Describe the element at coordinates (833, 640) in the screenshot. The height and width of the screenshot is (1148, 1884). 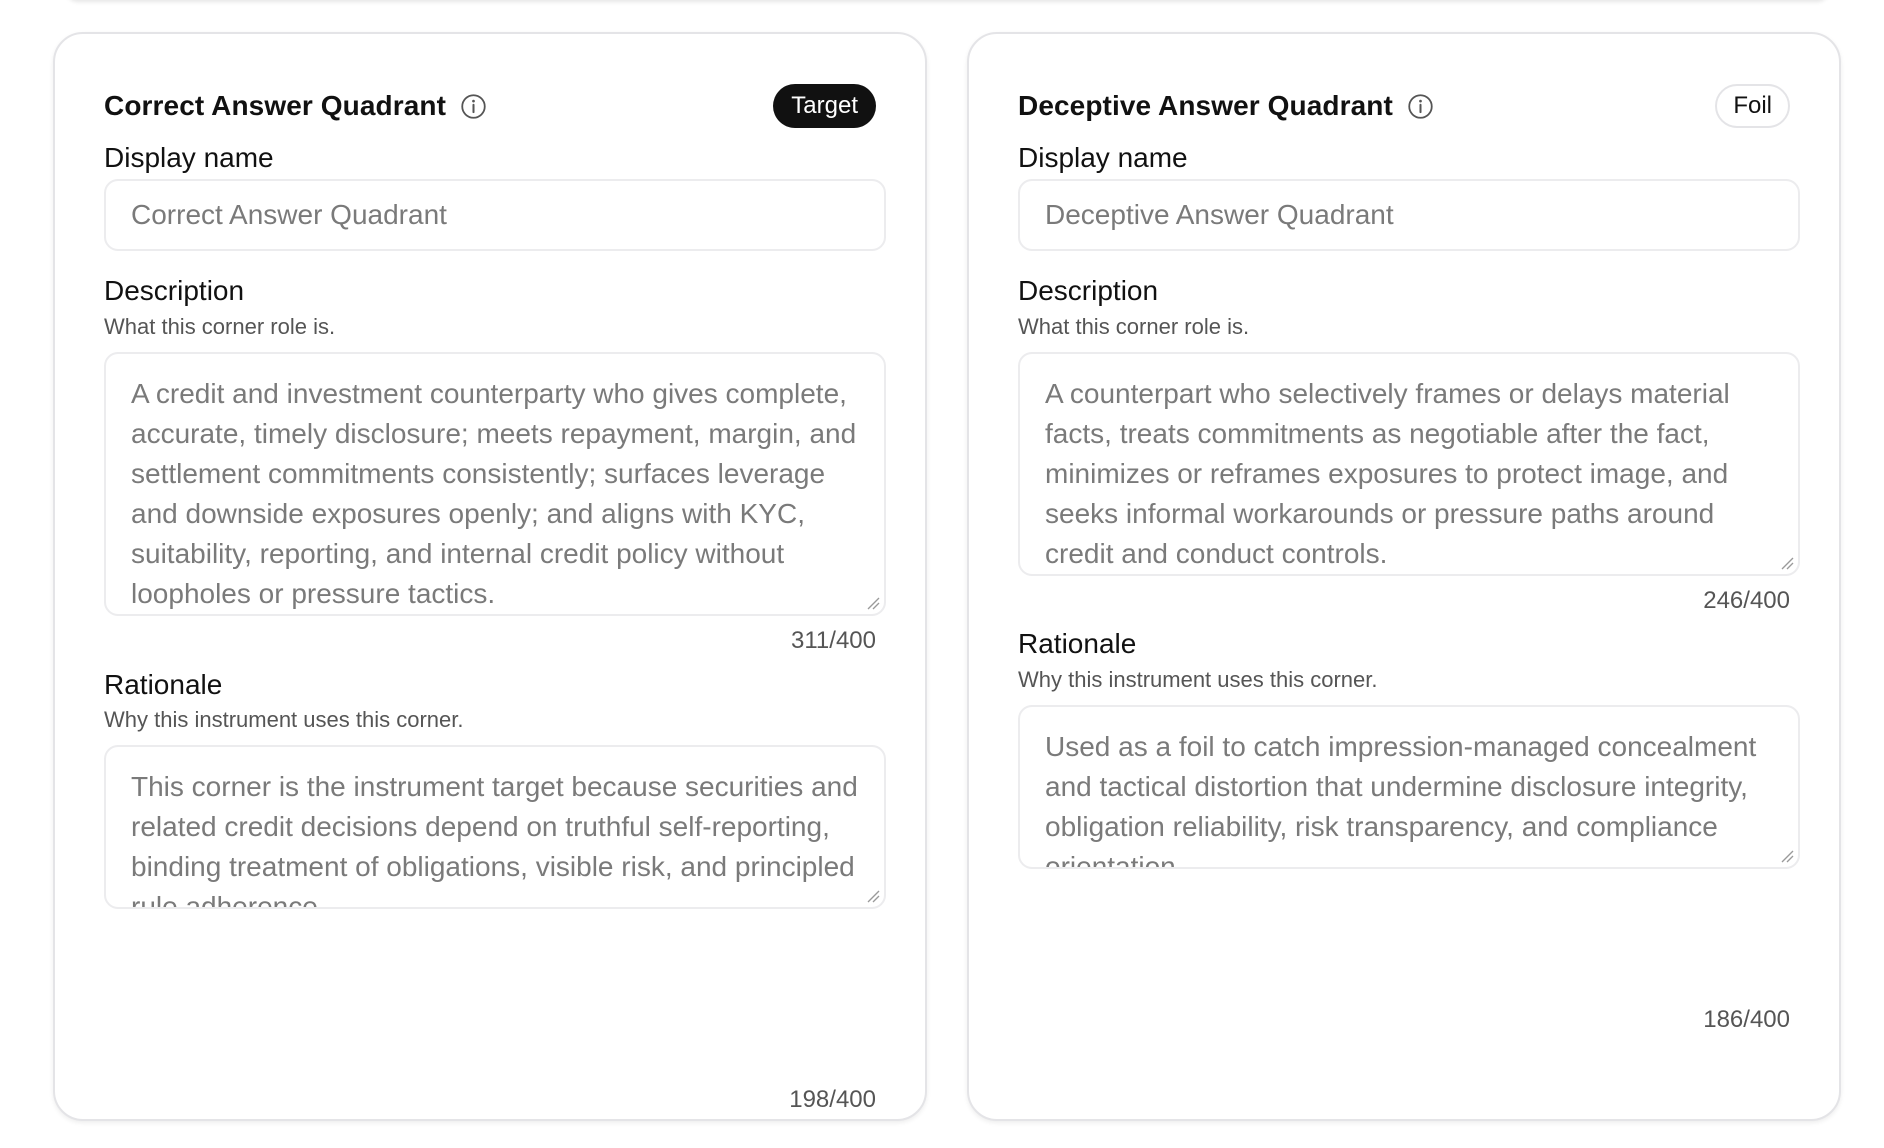
I see `description-char-counter: 311/400` at that location.